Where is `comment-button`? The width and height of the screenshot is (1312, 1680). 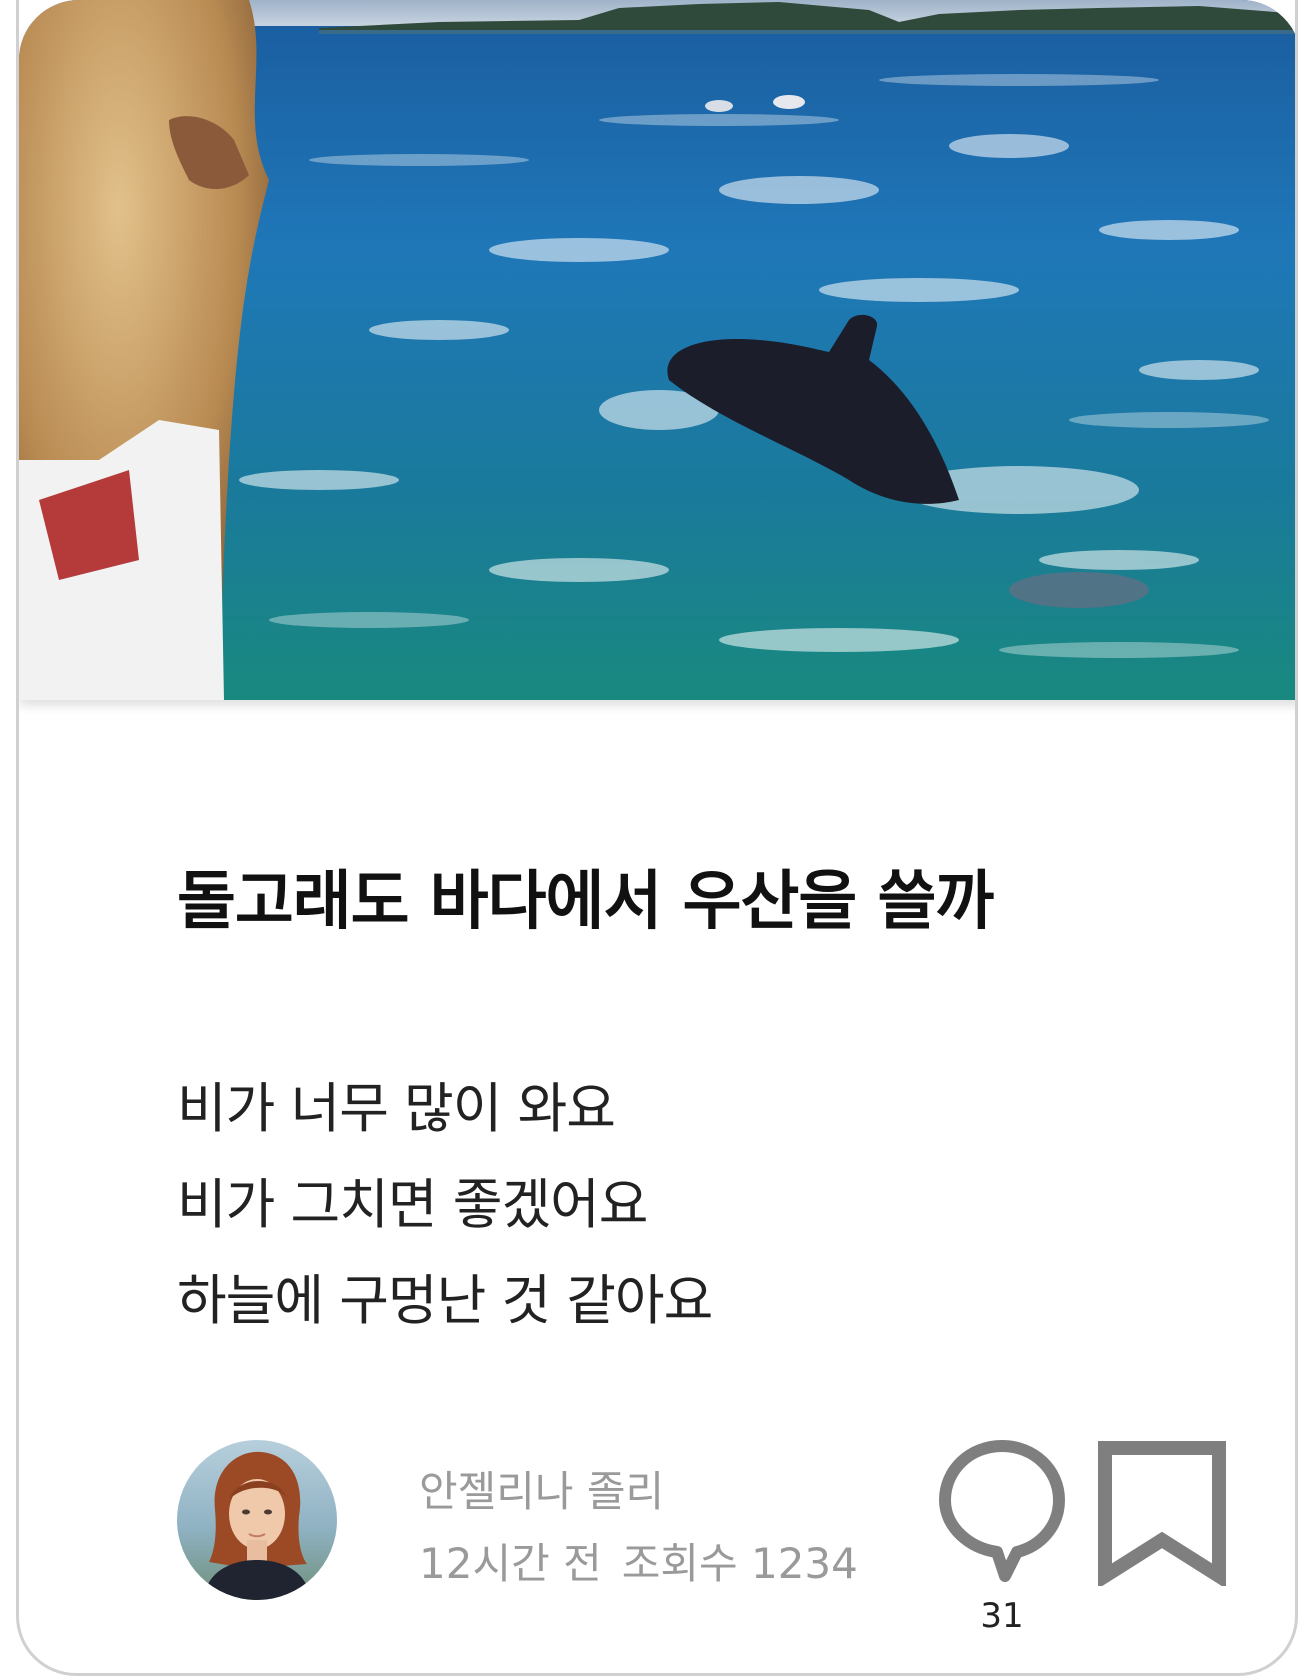 comment-button is located at coordinates (1002, 1513).